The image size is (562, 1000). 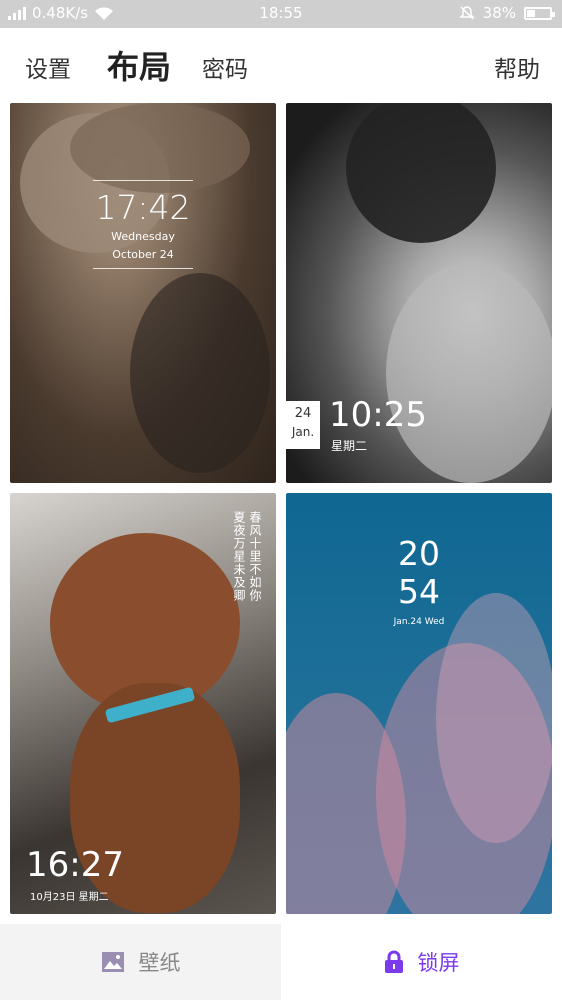 I want to click on hair-shape, so click(x=421, y=173).